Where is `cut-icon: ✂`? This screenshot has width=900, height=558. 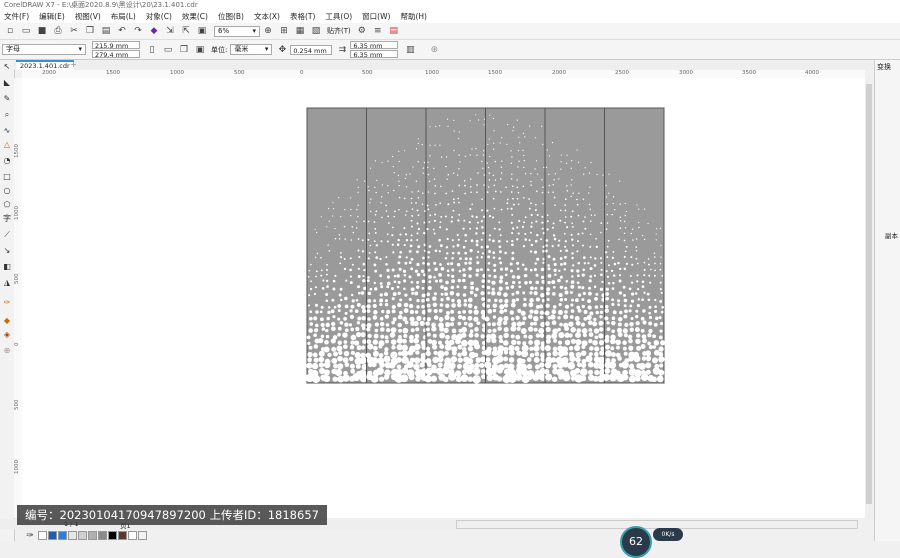 cut-icon: ✂ is located at coordinates (74, 31).